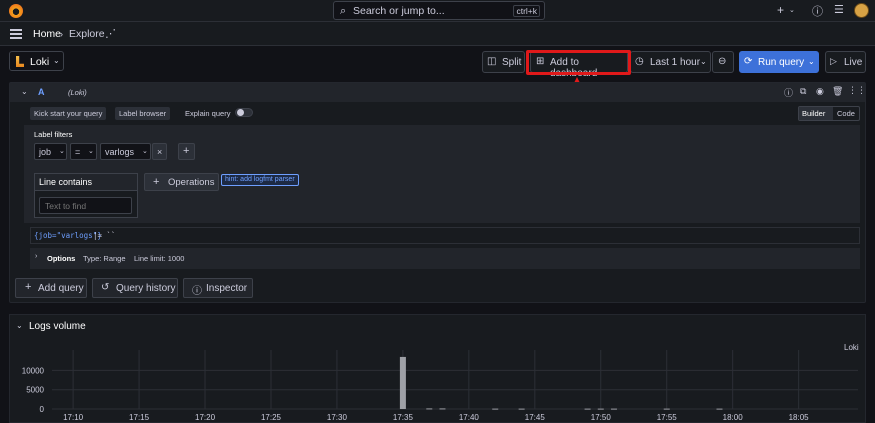 This screenshot has width=875, height=423. What do you see at coordinates (218, 288) in the screenshot?
I see `inspector-button: ⓘ Inspector` at bounding box center [218, 288].